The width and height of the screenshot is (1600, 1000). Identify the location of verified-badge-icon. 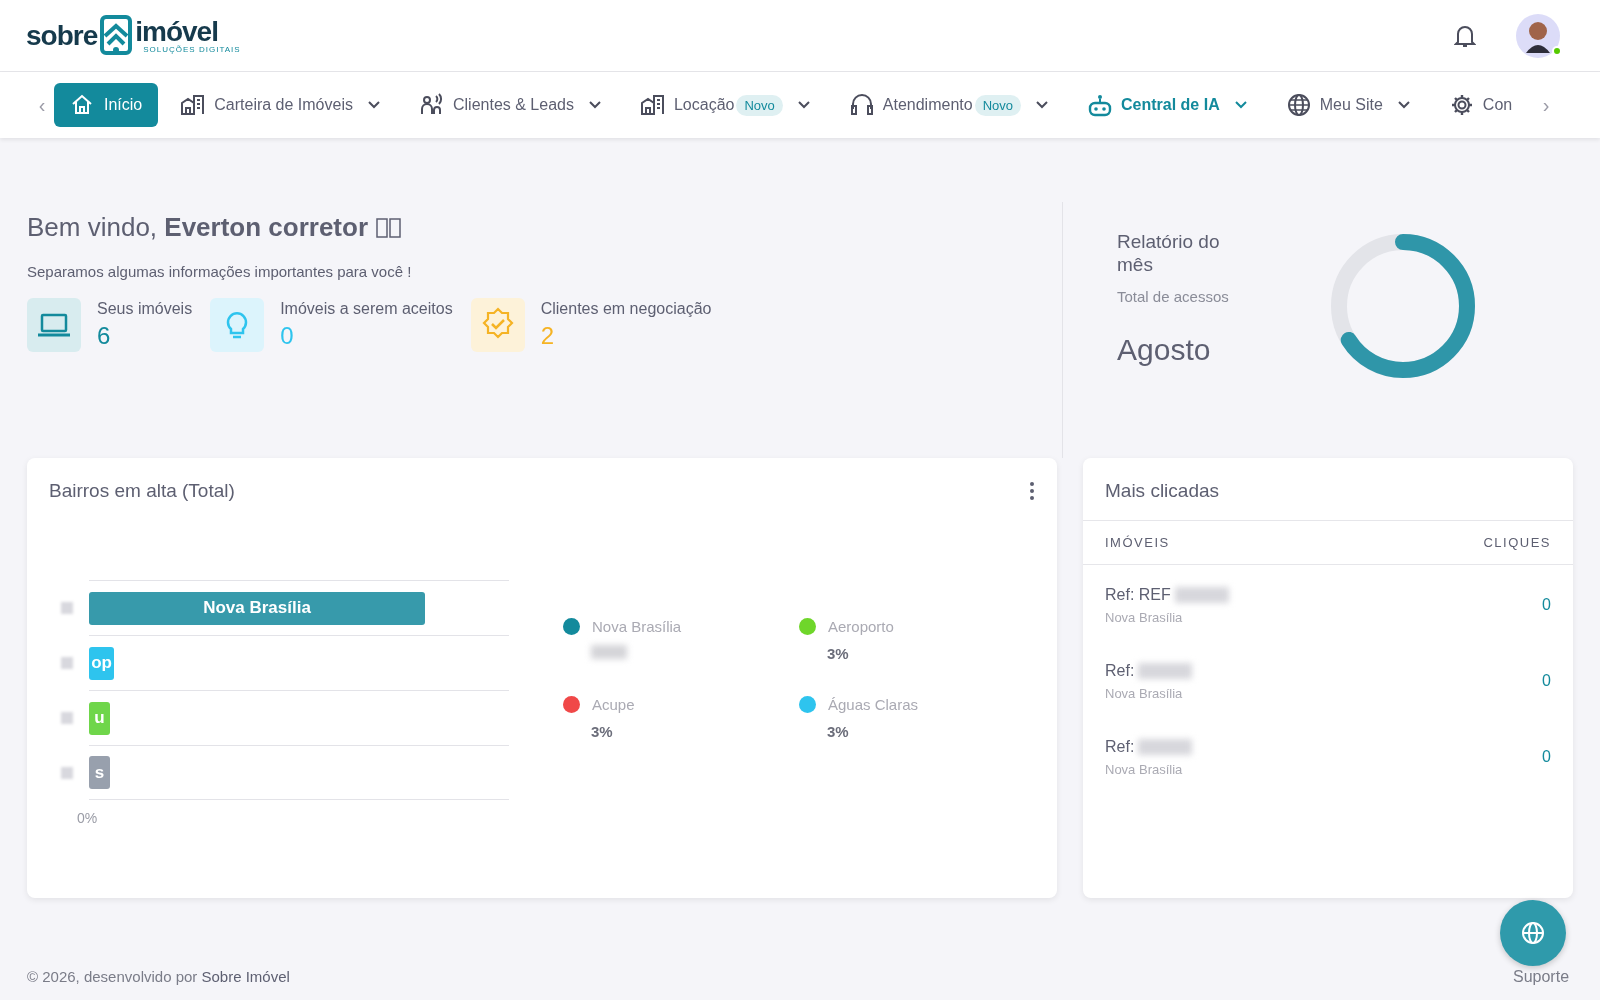
(497, 325).